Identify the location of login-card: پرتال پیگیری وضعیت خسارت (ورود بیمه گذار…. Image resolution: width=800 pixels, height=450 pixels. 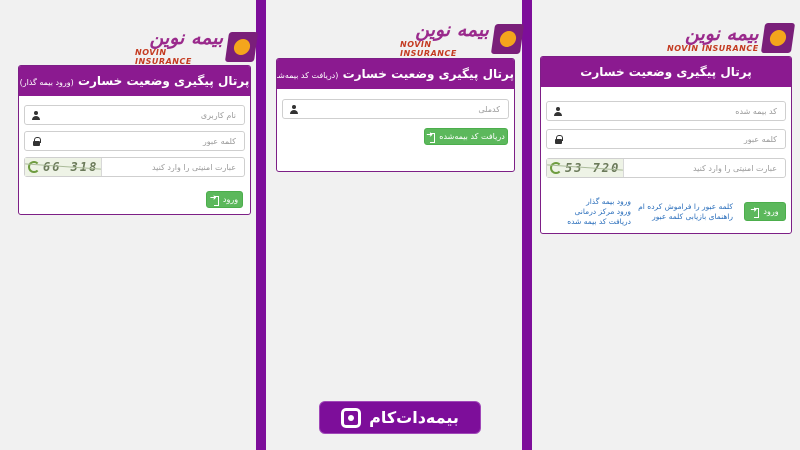
(134, 140).